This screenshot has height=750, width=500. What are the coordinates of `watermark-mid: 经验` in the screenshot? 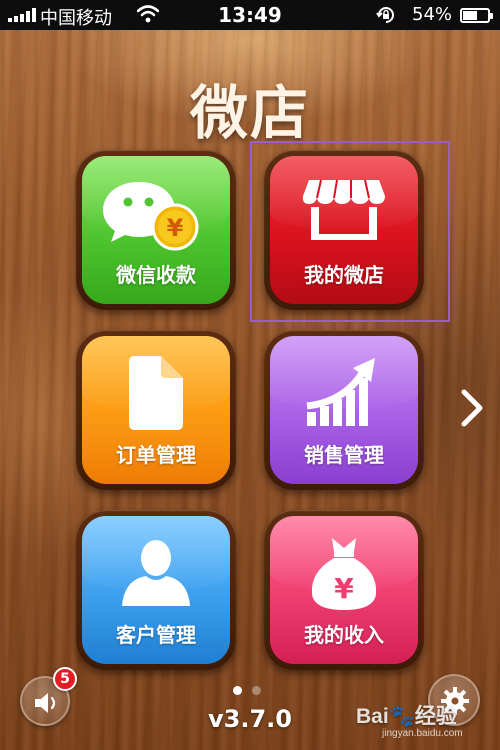 It's located at (435, 716).